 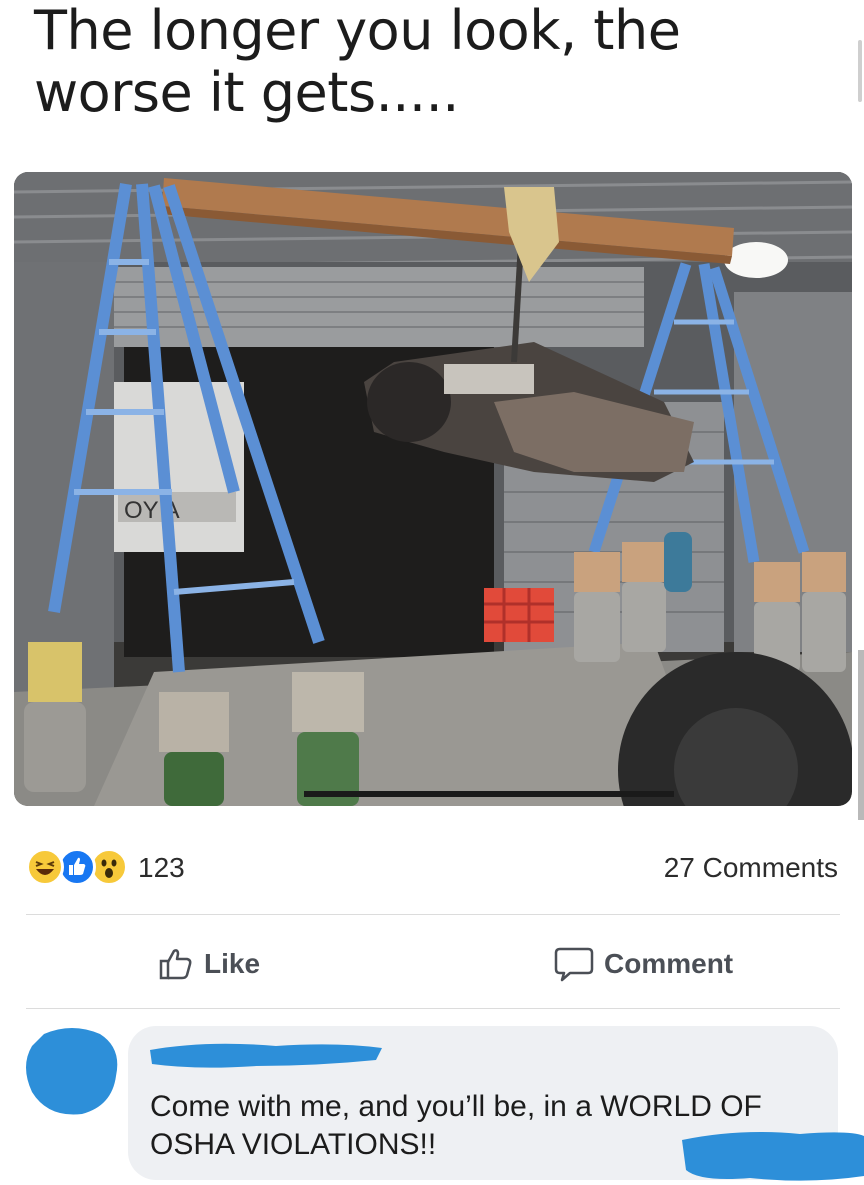 What do you see at coordinates (175, 964) in the screenshot?
I see `thumbs-up-icon` at bounding box center [175, 964].